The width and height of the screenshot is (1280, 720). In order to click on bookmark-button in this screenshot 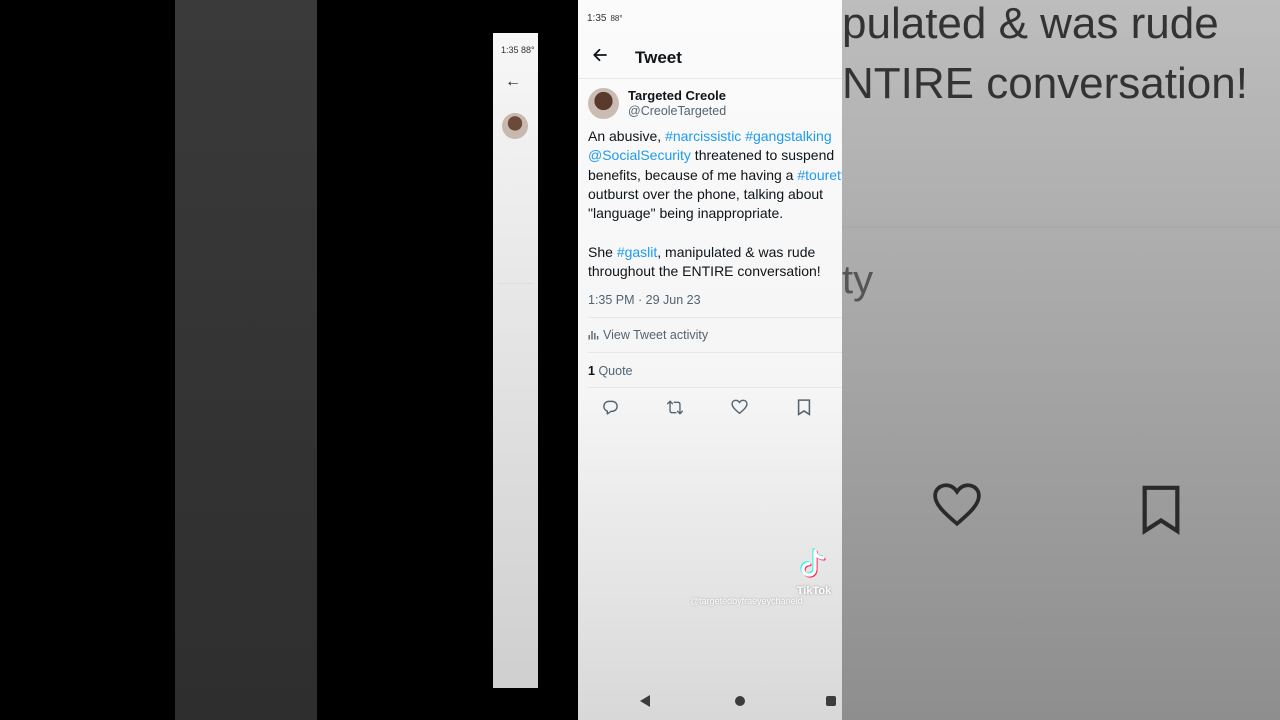, I will do `click(804, 407)`.